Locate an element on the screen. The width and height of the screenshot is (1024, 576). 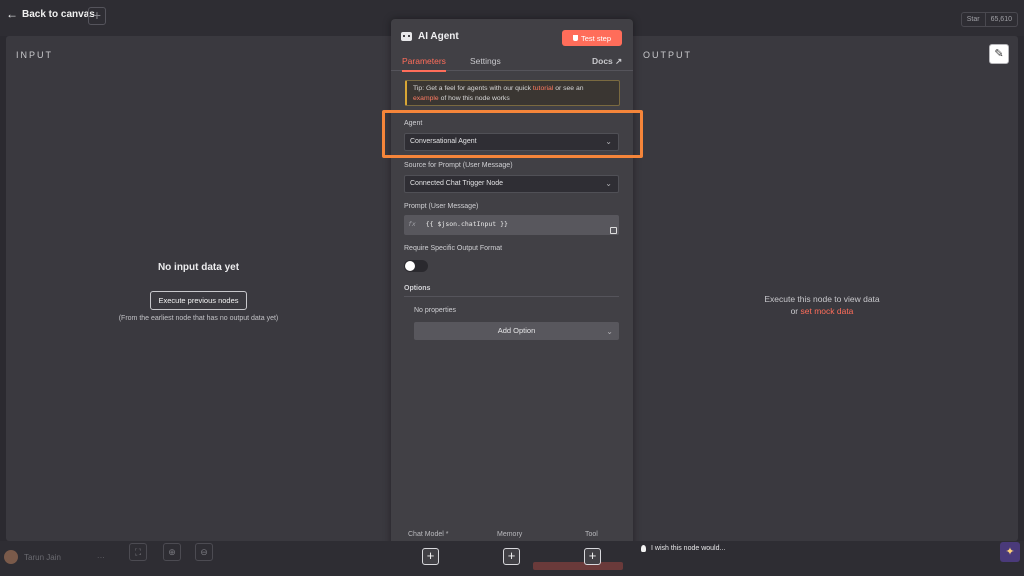
add-option-label: Add Option is located at coordinates (516, 330).